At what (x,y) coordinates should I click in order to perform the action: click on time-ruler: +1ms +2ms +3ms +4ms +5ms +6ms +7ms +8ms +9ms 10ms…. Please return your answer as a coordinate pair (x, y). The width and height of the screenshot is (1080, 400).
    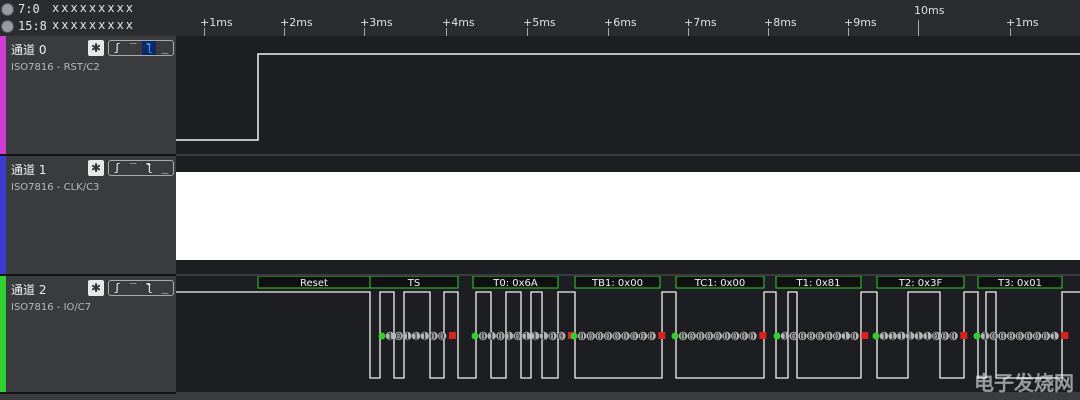
    Looking at the image, I should click on (628, 18).